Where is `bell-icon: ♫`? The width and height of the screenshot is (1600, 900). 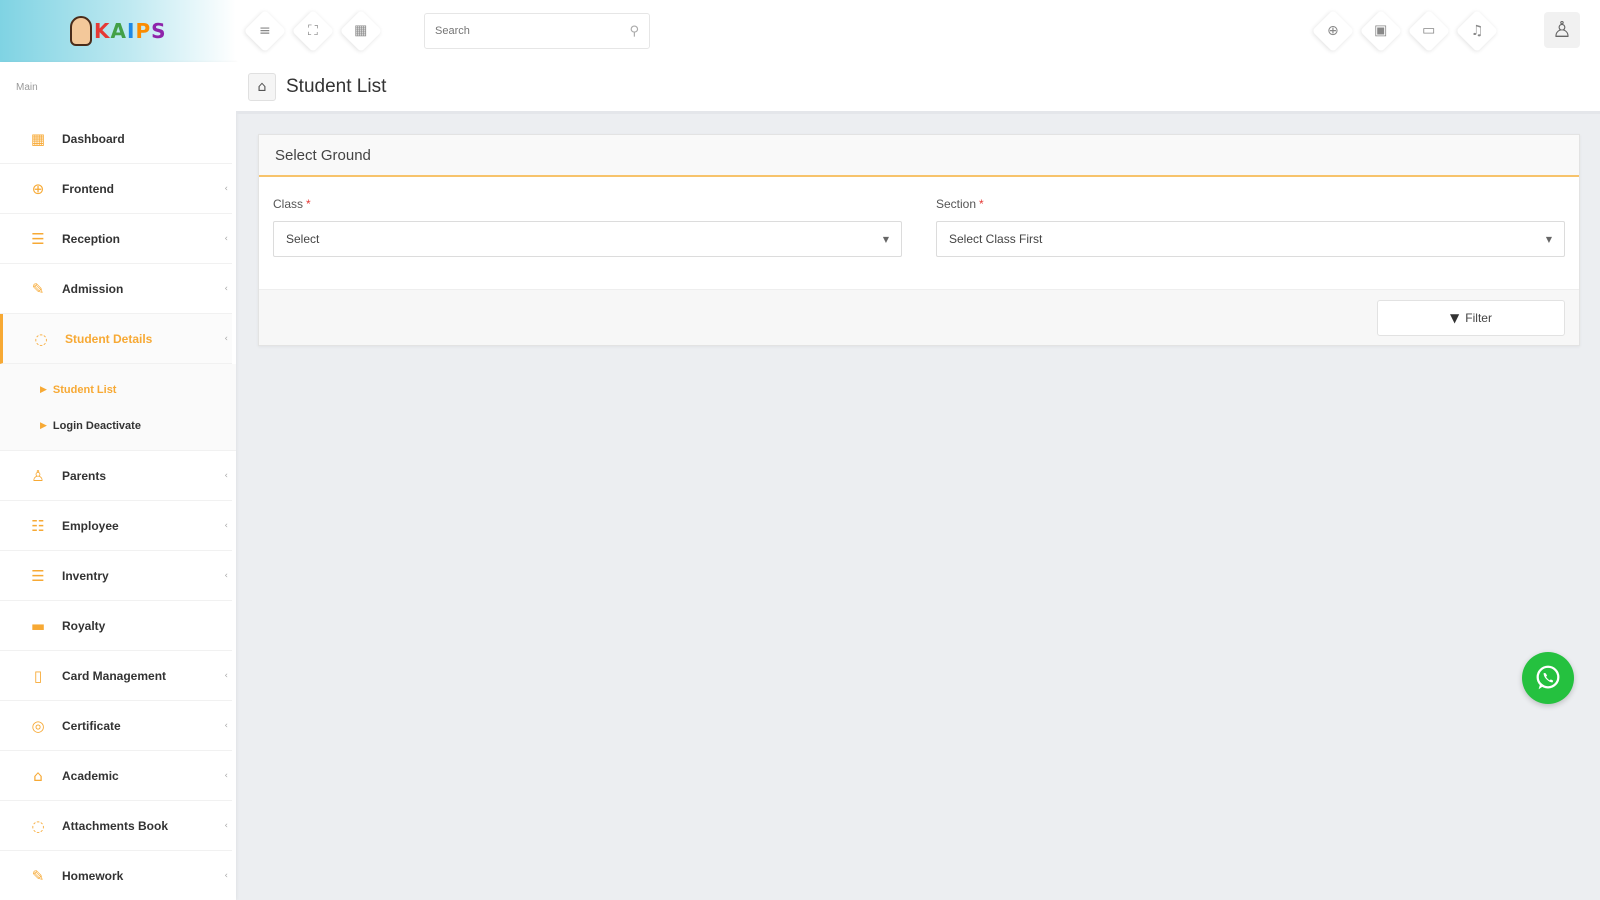 bell-icon: ♫ is located at coordinates (1477, 31).